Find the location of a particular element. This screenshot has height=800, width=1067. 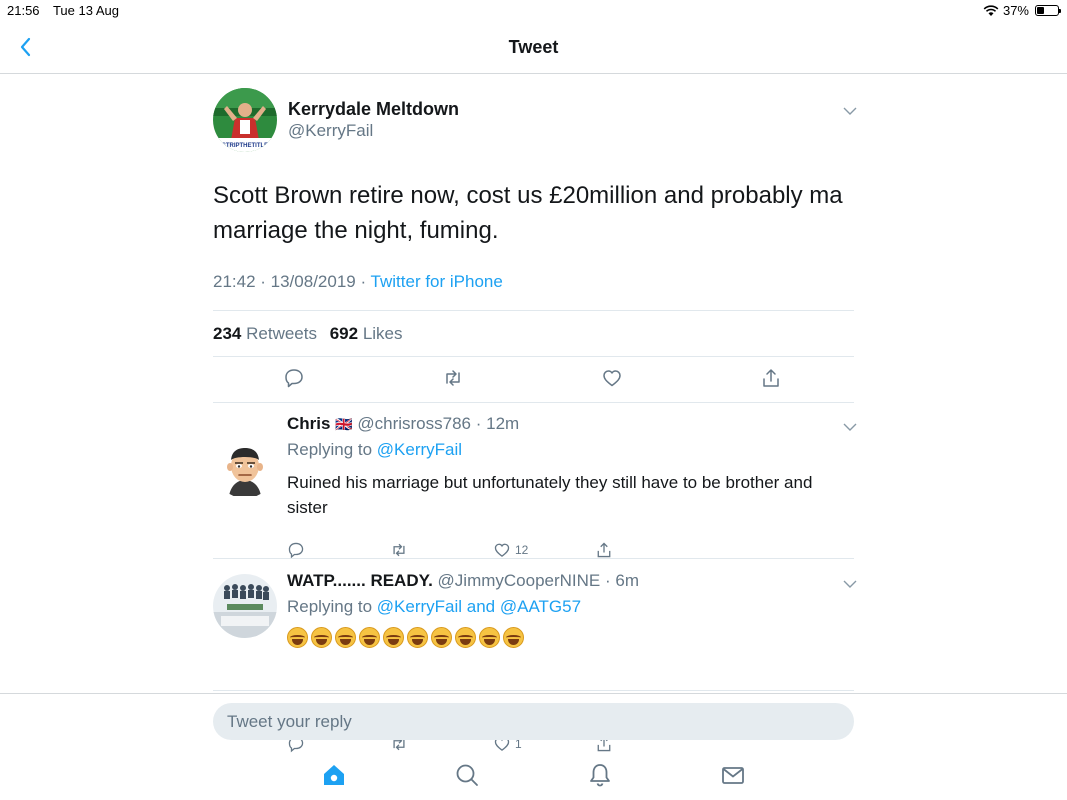

likes-count: 692 is located at coordinates (344, 333).